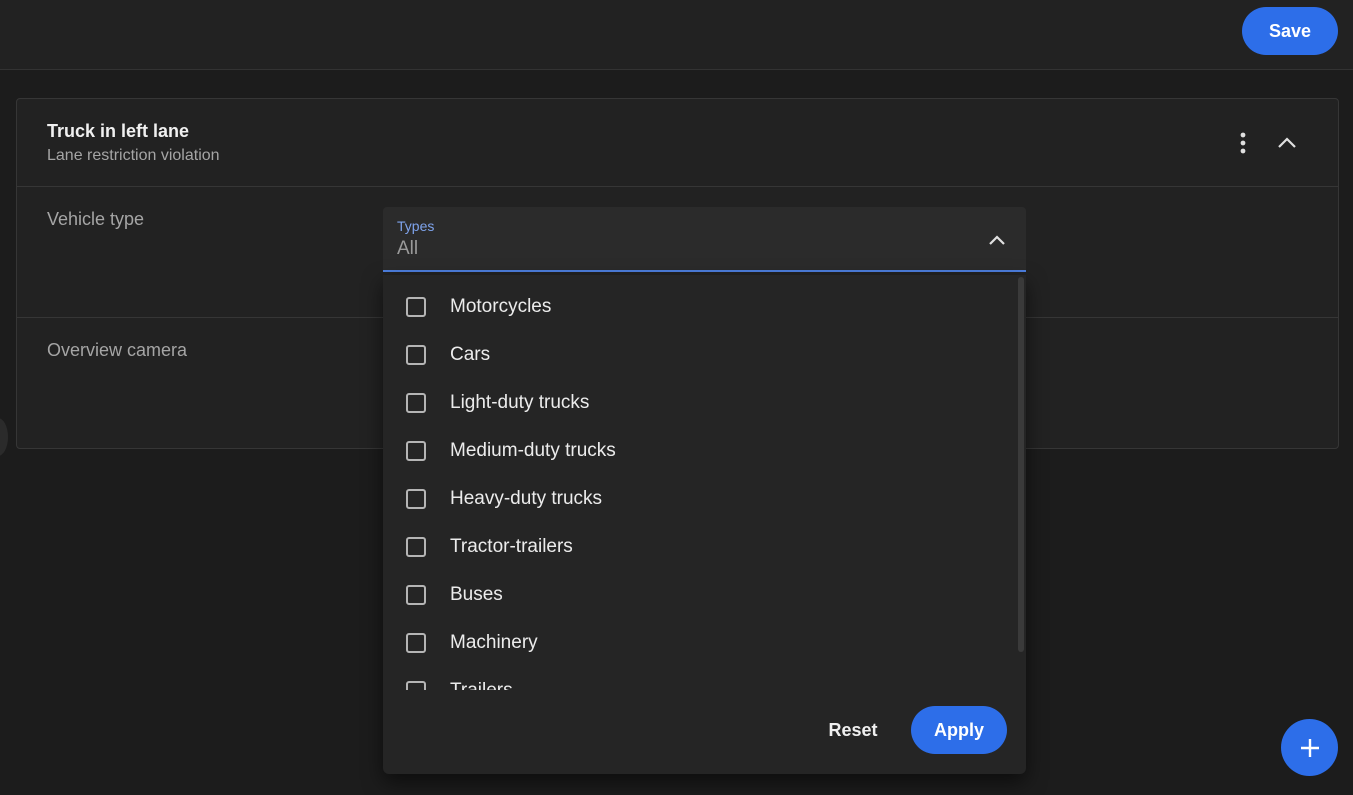 Image resolution: width=1353 pixels, height=795 pixels. What do you see at coordinates (533, 450) in the screenshot?
I see `option-label: Medium-duty trucks` at bounding box center [533, 450].